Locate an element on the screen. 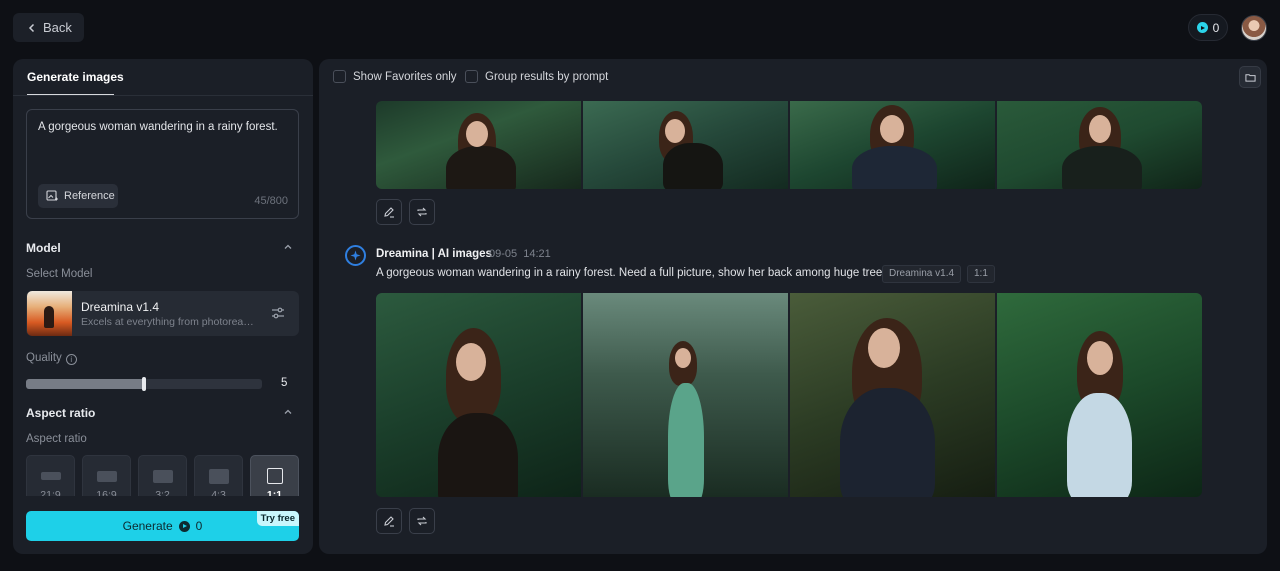 The height and width of the screenshot is (571, 1280). quality-label-row: Quality i is located at coordinates (51, 358).